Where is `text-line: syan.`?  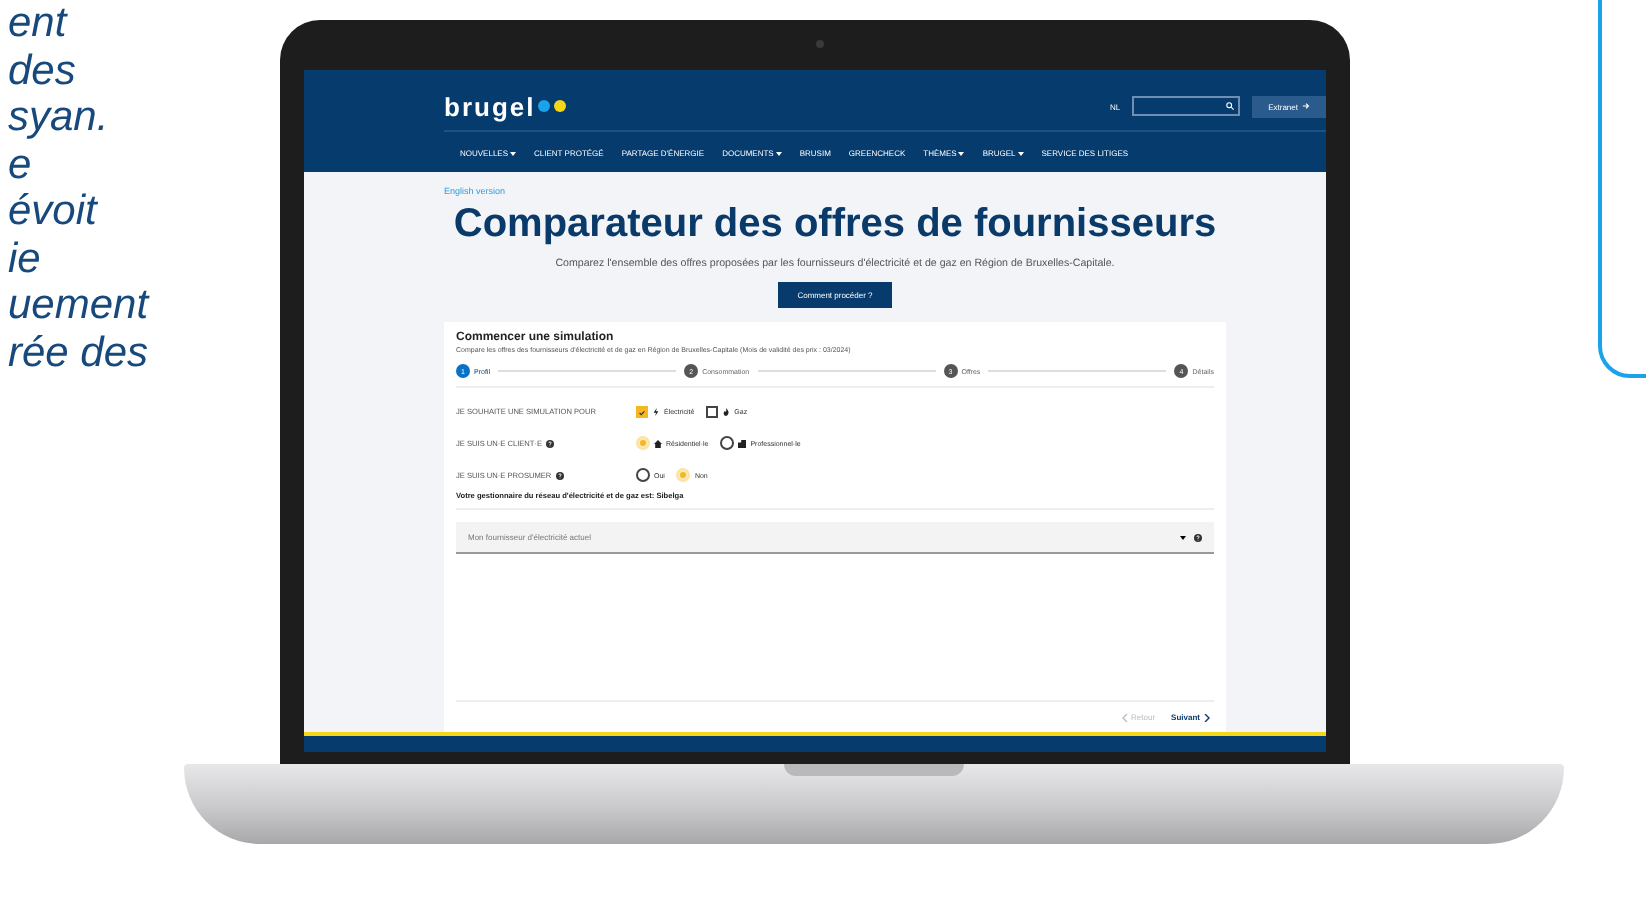 text-line: syan. is located at coordinates (58, 117).